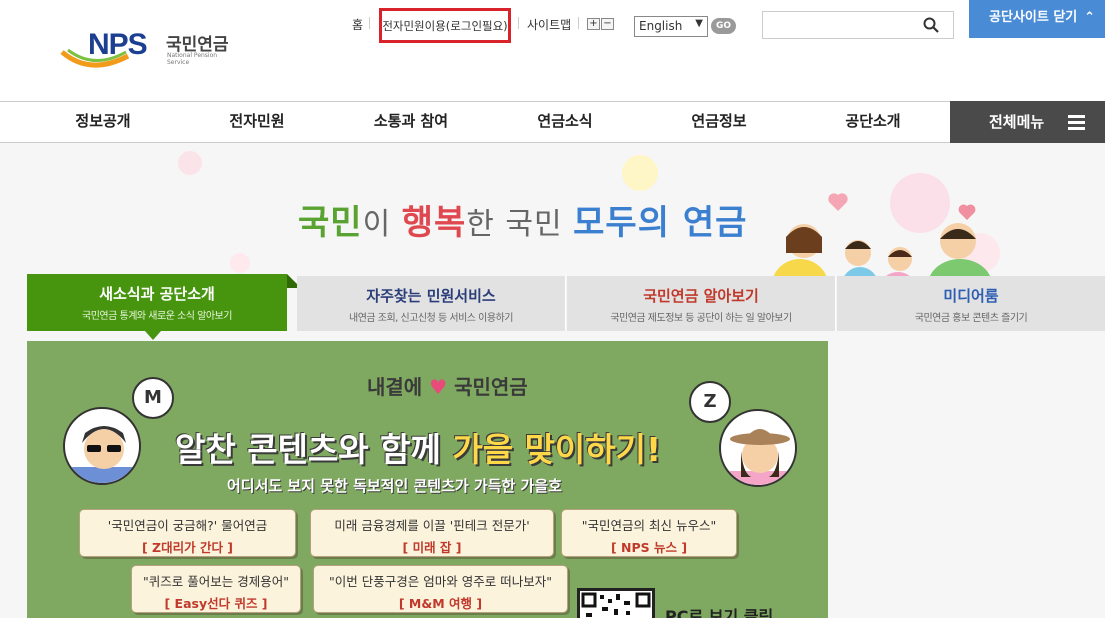 This screenshot has width=1105, height=618. Describe the element at coordinates (1033, 17) in the screenshot. I see `close-site-label: 공단사이트 닫기` at that location.